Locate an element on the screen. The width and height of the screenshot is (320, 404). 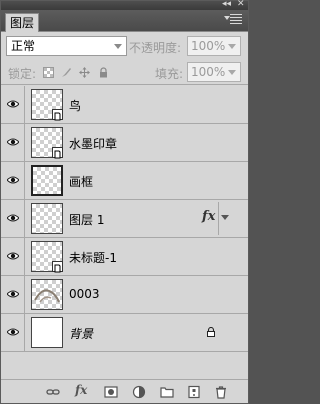
fill-label: 填充: is located at coordinates (169, 74).